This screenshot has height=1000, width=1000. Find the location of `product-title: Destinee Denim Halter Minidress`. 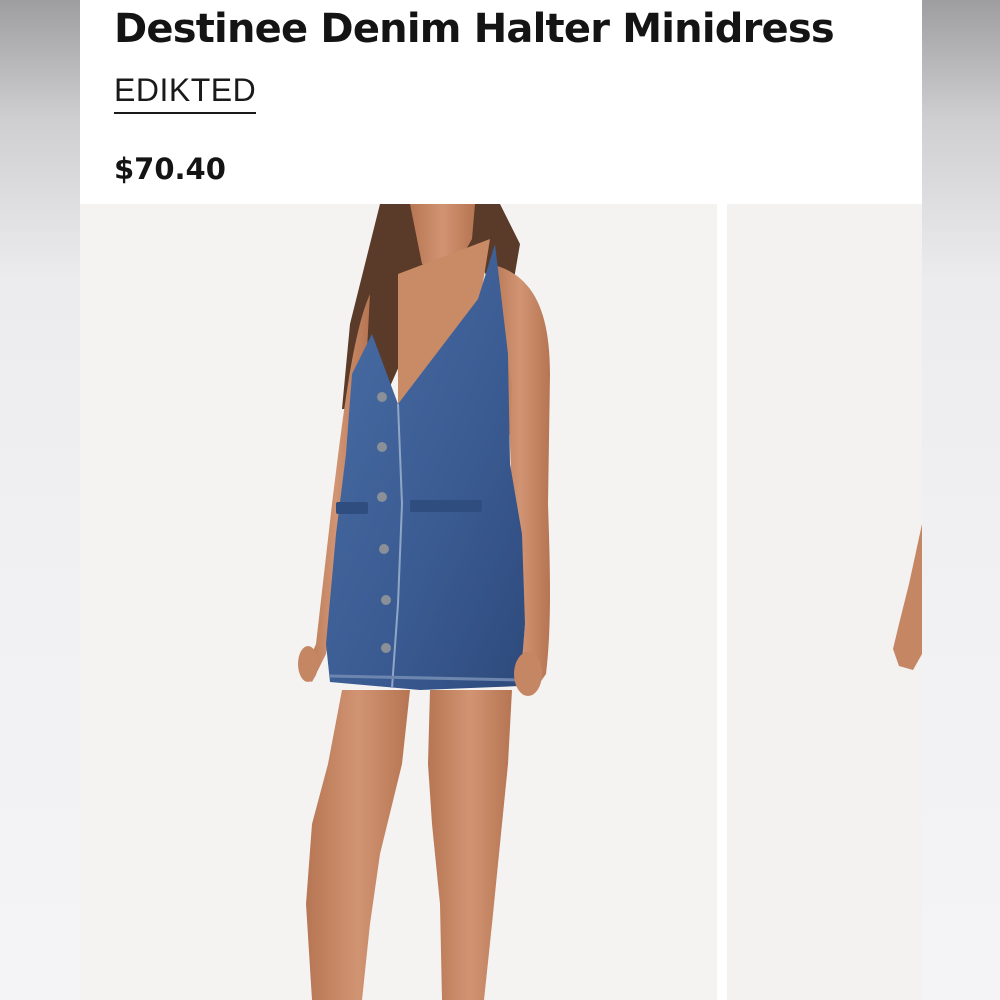

product-title: Destinee Denim Halter Minidress is located at coordinates (474, 29).